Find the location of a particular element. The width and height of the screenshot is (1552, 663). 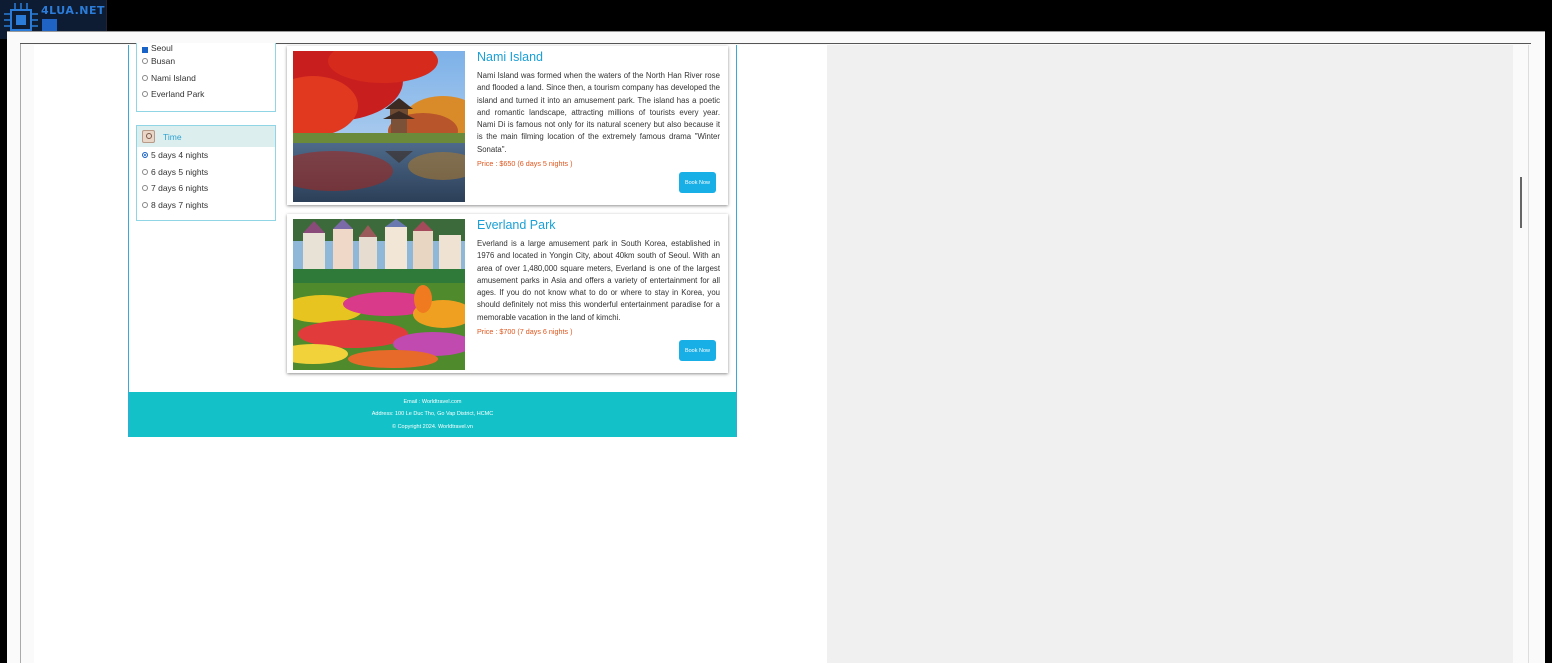

time-option-7d6n: 7 days 6 nights is located at coordinates (206, 188).